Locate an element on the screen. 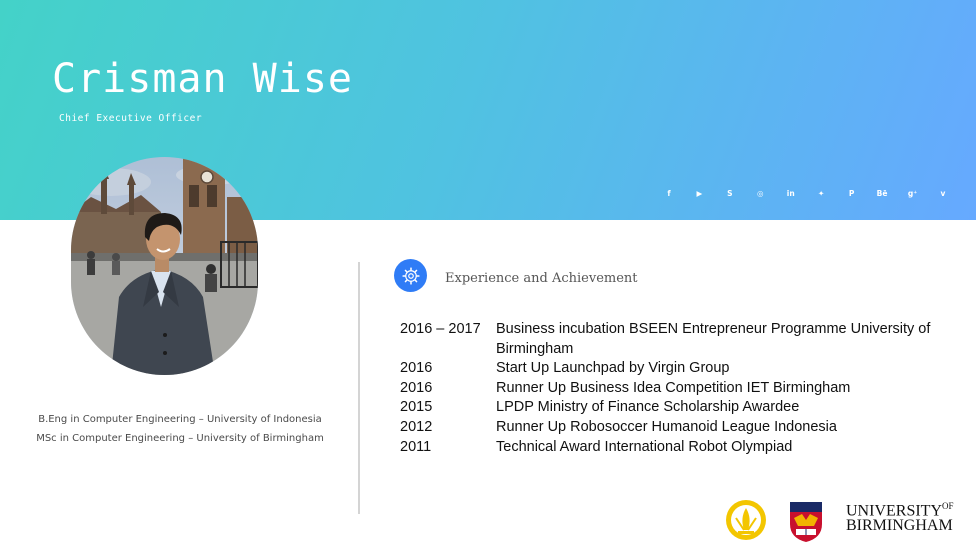  google-plus-icon: g⁺ is located at coordinates (913, 193).